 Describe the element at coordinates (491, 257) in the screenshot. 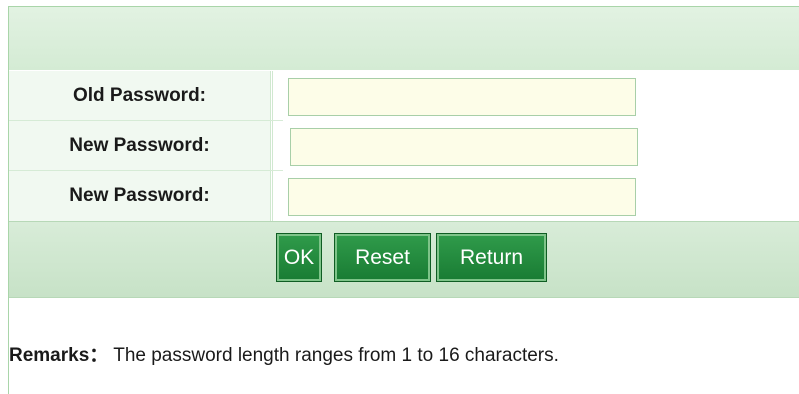

I see `return-button: Return` at that location.